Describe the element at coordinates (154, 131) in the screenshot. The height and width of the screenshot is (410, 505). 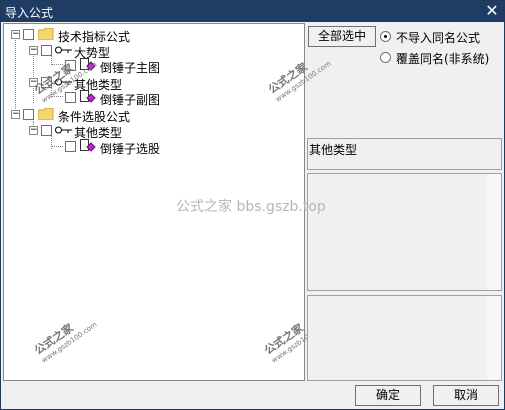
I see `tree-node-other-2: − 其他类型` at that location.